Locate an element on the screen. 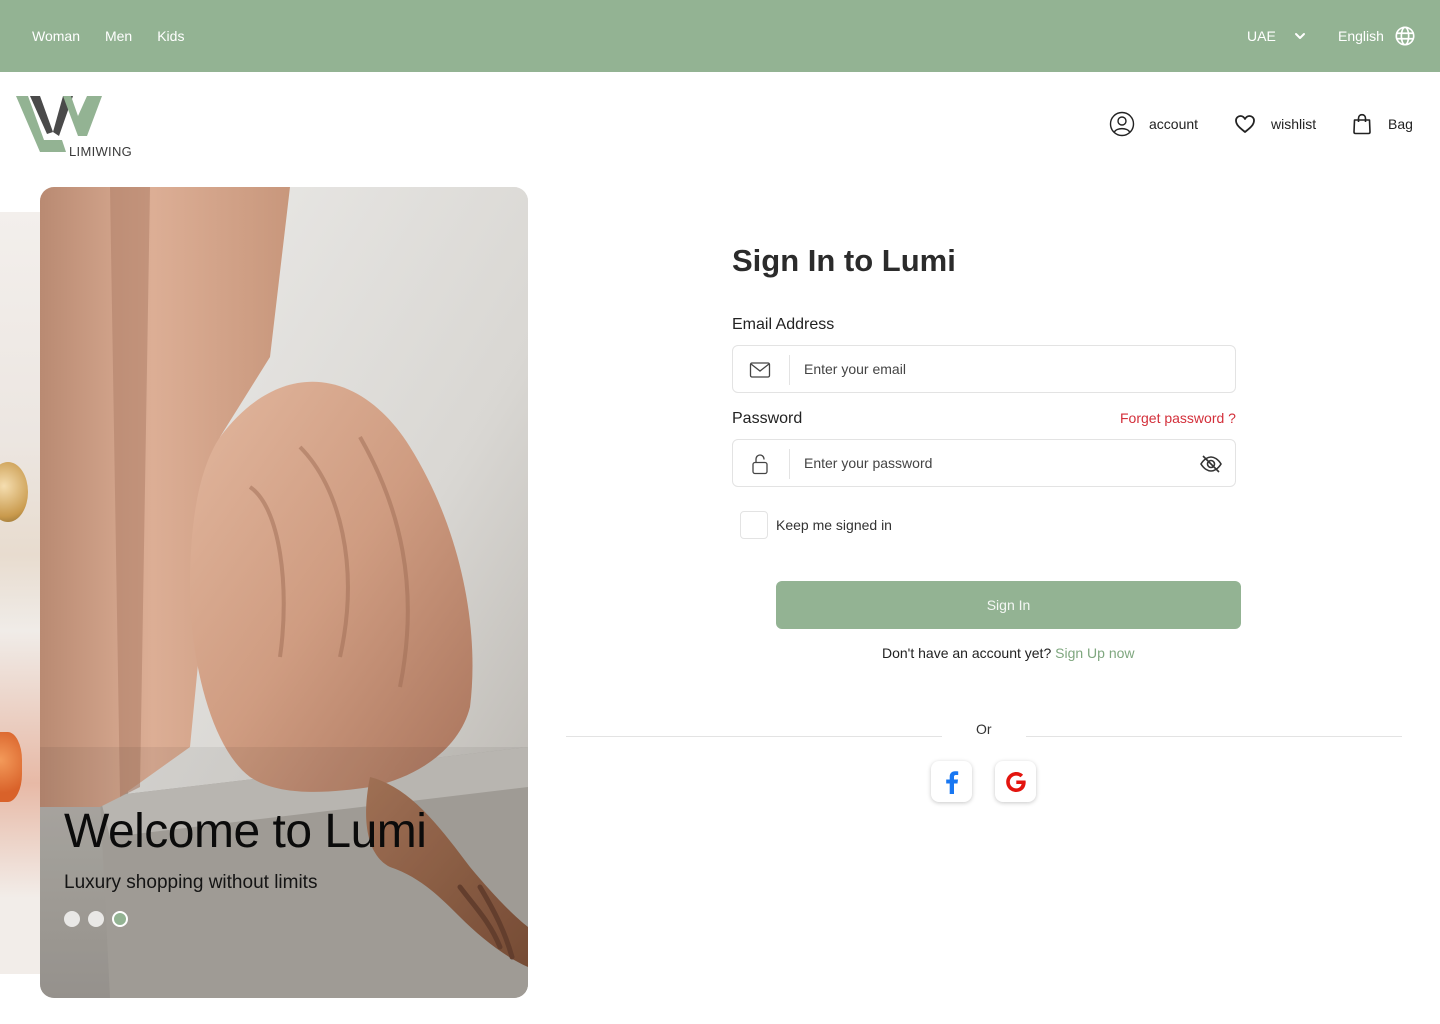 Image resolution: width=1440 pixels, height=1024 pixels. nav-link-kids: Kids is located at coordinates (170, 36).